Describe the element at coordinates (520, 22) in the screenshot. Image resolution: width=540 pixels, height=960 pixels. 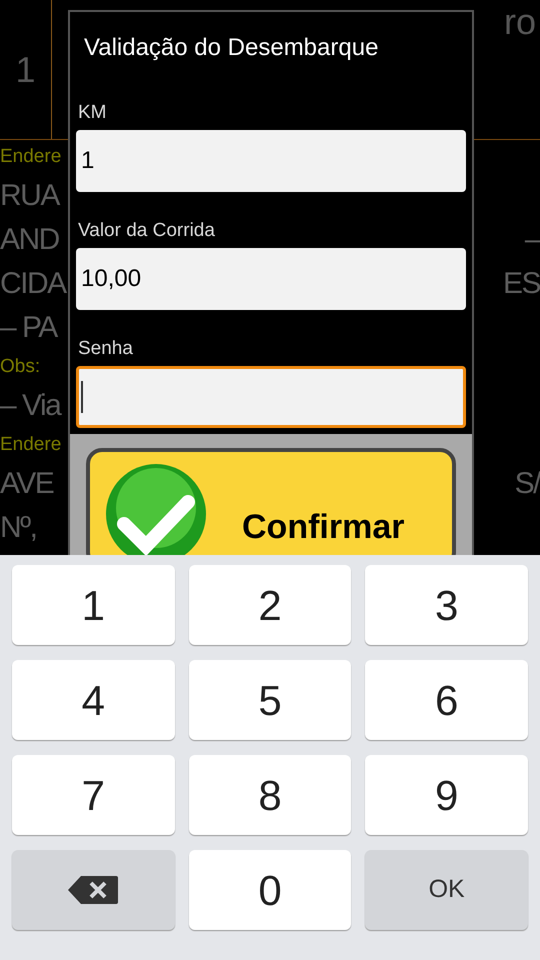
I see `field-value: ro` at that location.